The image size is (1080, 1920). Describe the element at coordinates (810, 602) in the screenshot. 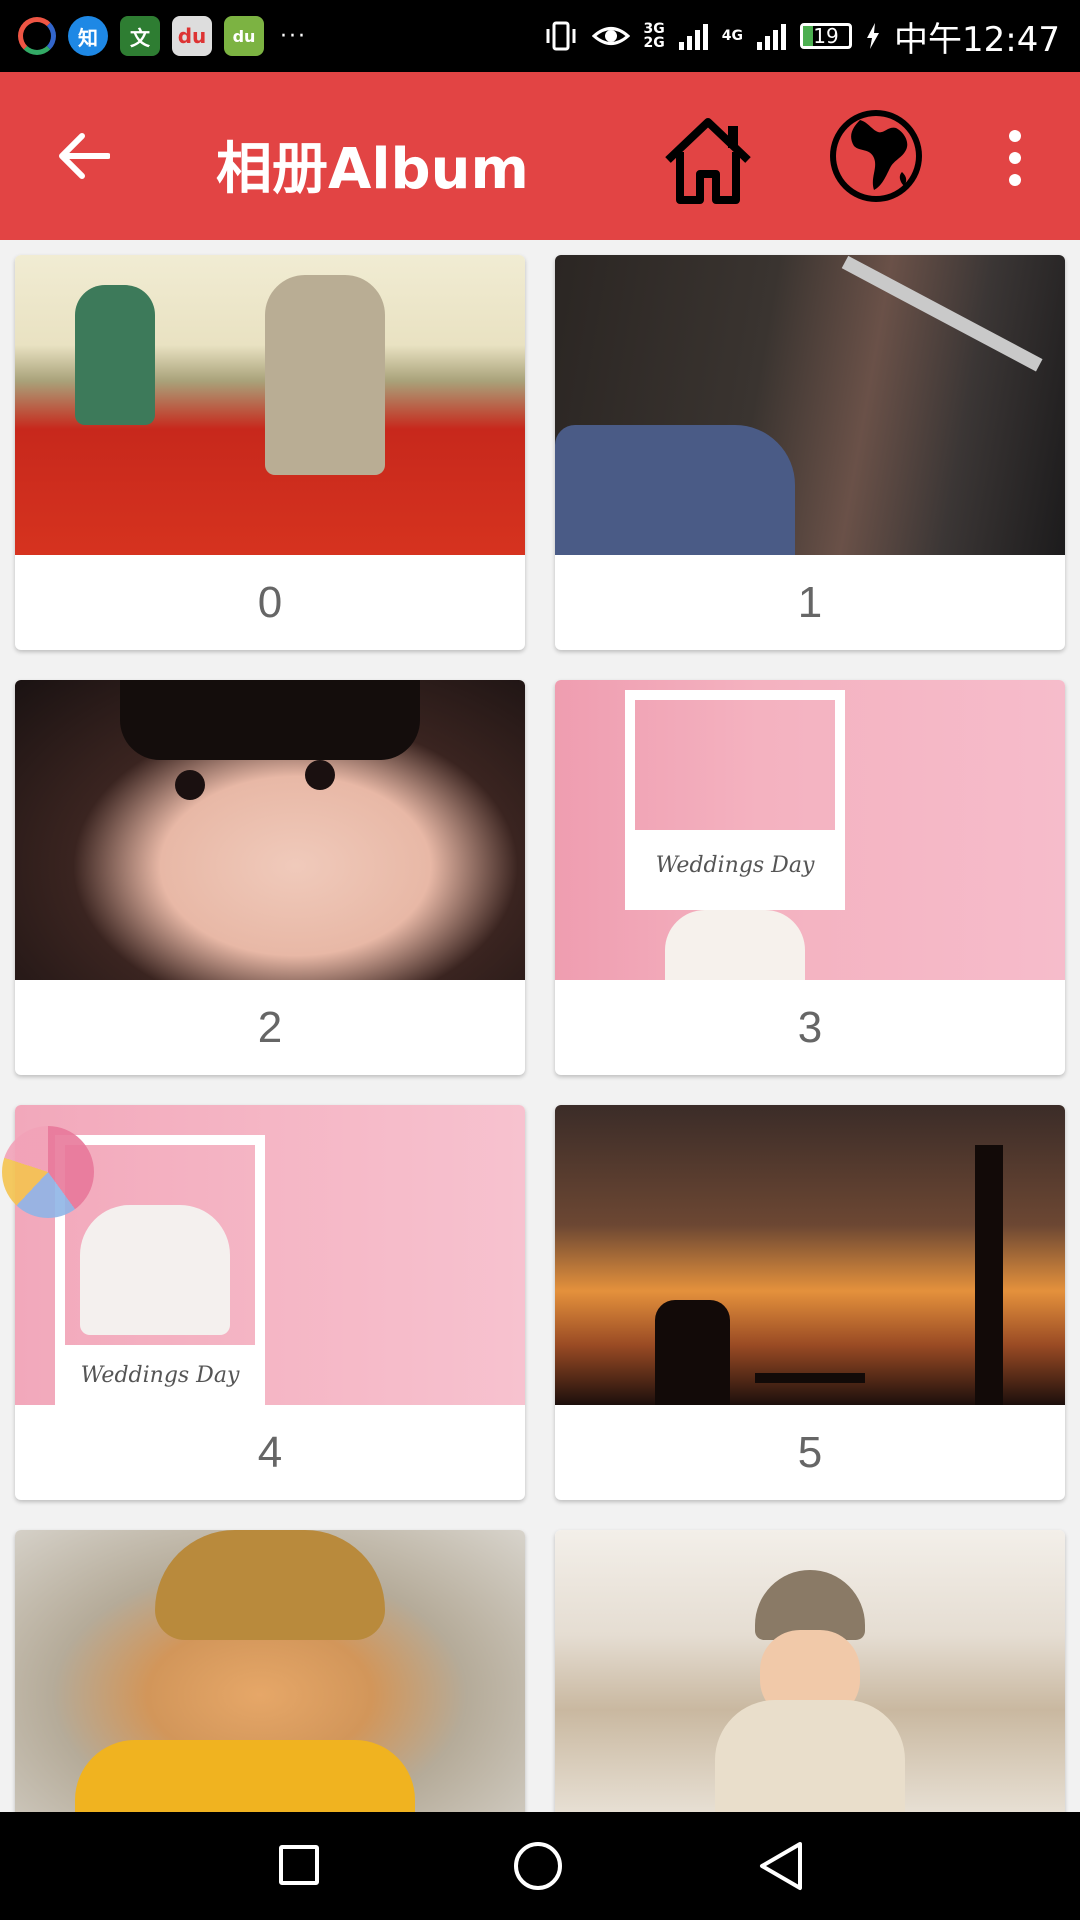

I see `album-card-label: 1` at that location.